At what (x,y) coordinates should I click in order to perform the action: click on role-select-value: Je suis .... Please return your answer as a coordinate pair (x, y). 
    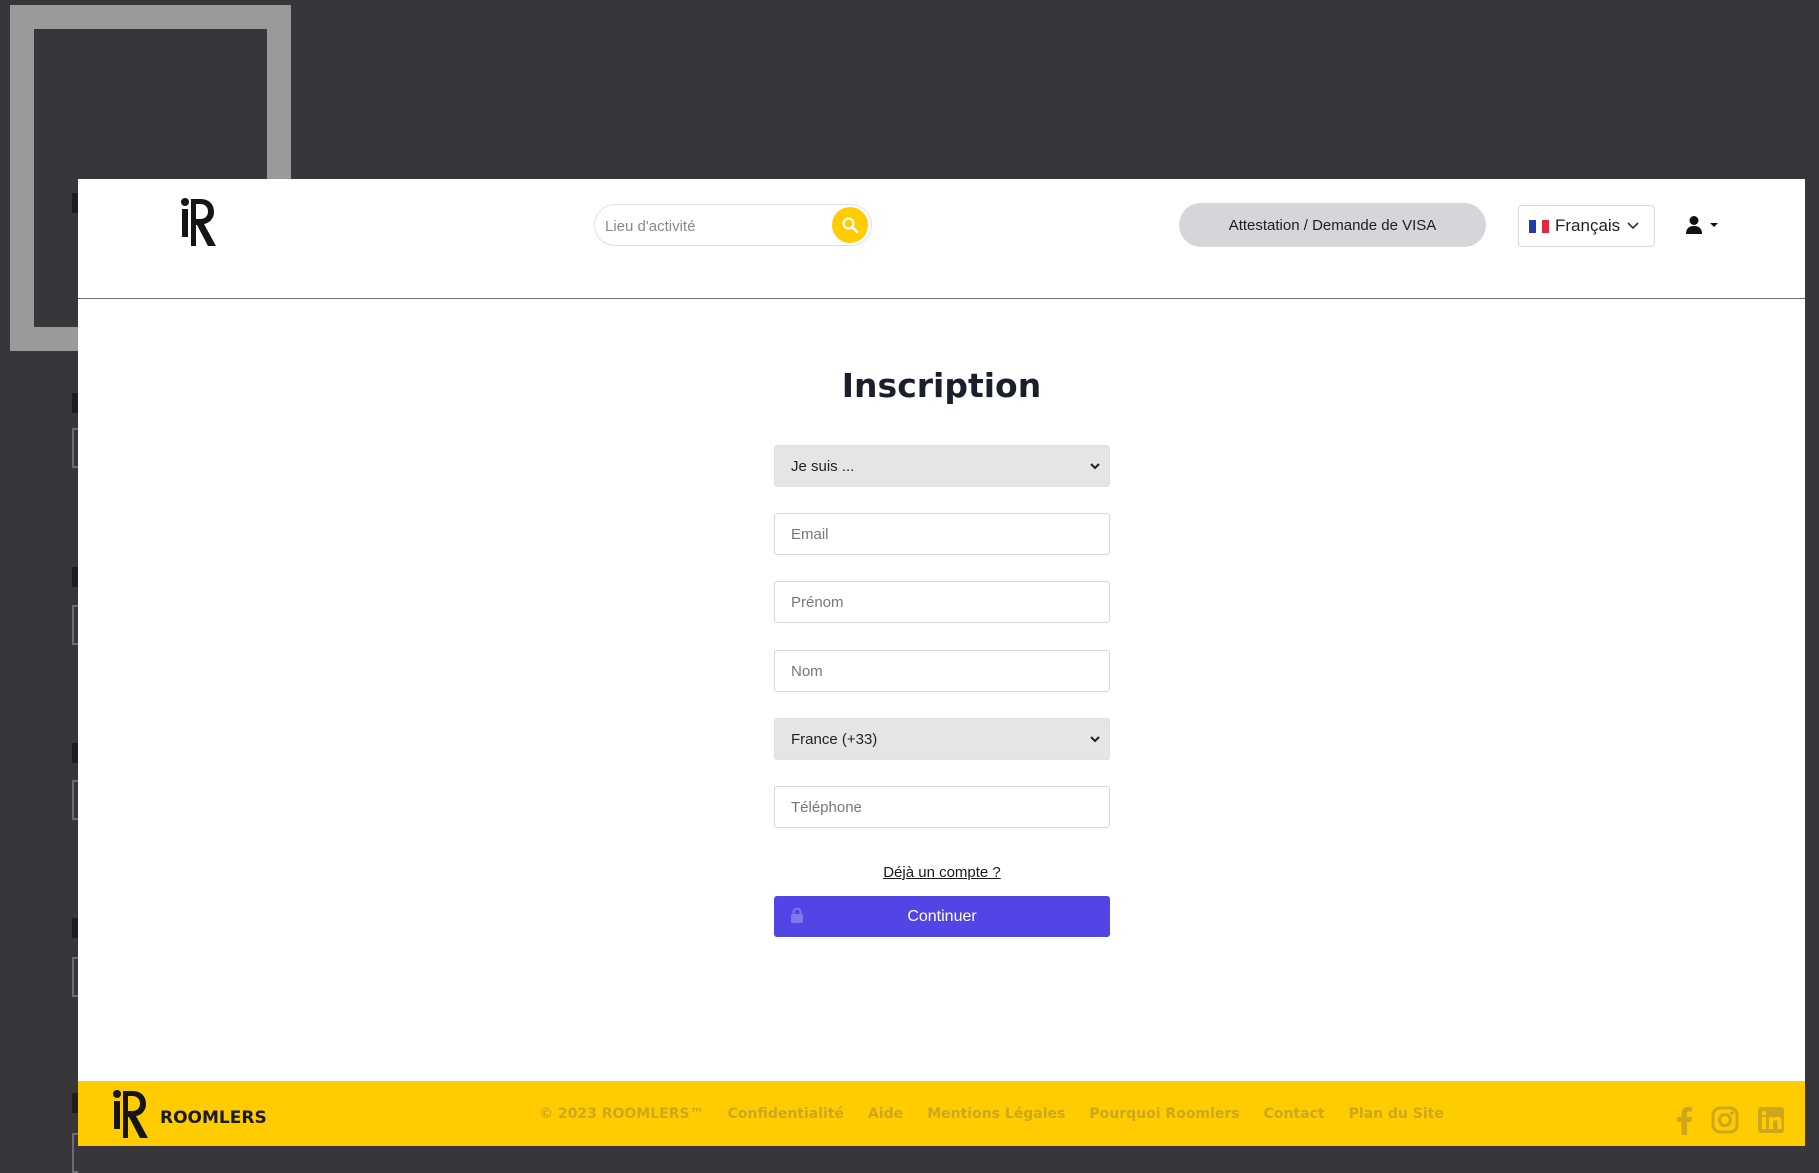
    Looking at the image, I should click on (823, 466).